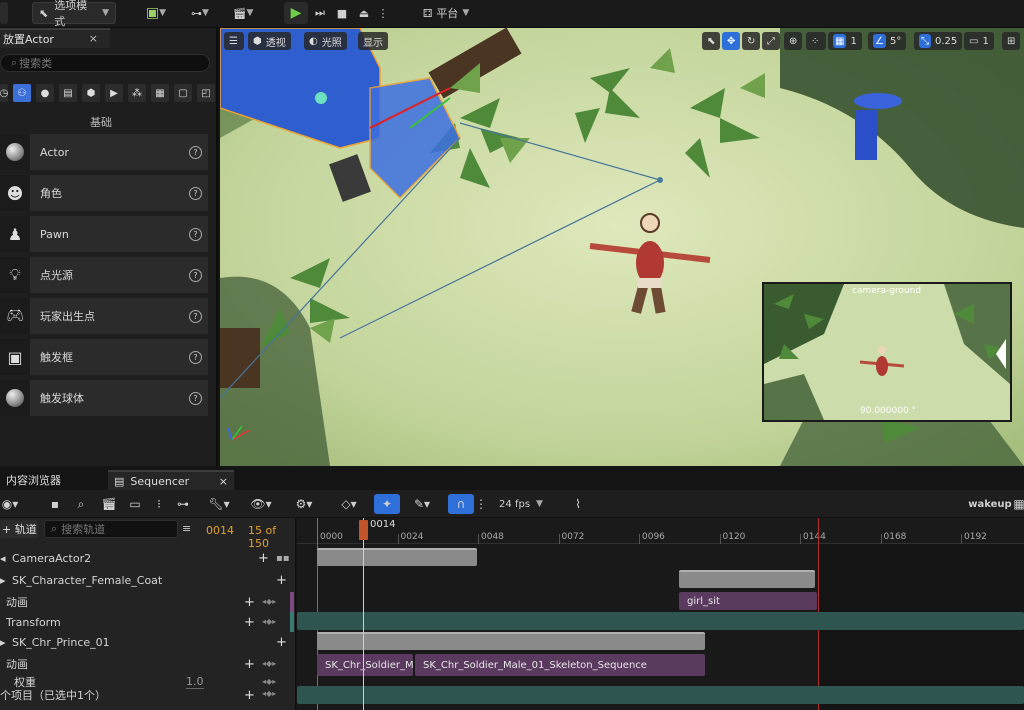  Describe the element at coordinates (1011, 41) in the screenshot. I see `layout-icon: ⊞` at that location.